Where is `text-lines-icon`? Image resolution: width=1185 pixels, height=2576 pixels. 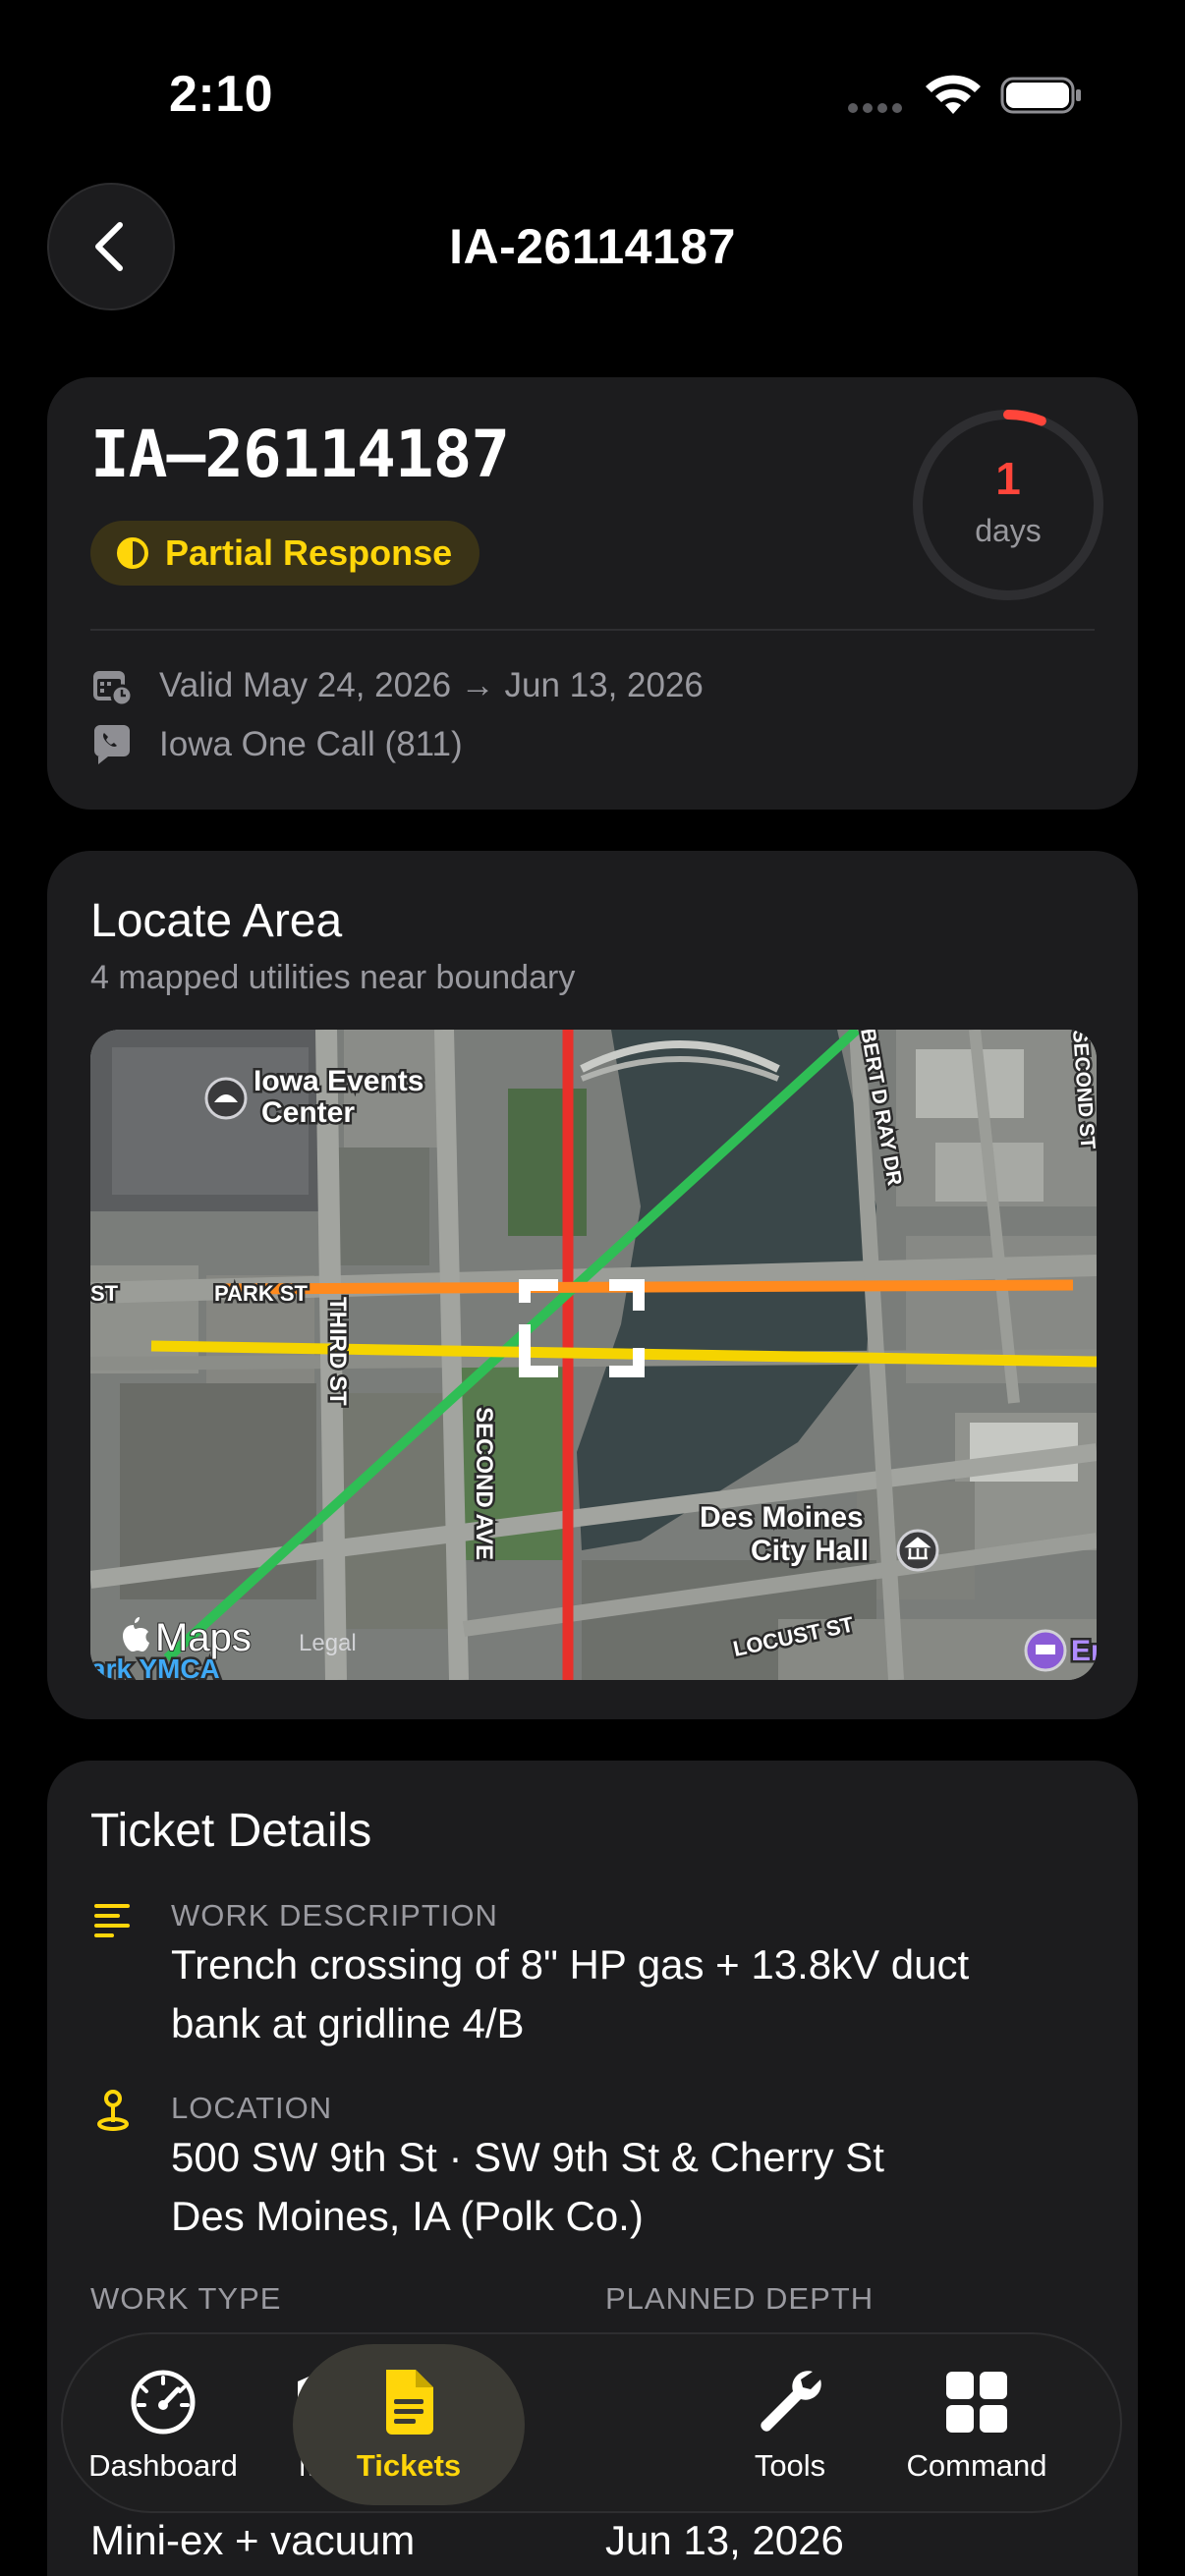
text-lines-icon is located at coordinates (112, 1920).